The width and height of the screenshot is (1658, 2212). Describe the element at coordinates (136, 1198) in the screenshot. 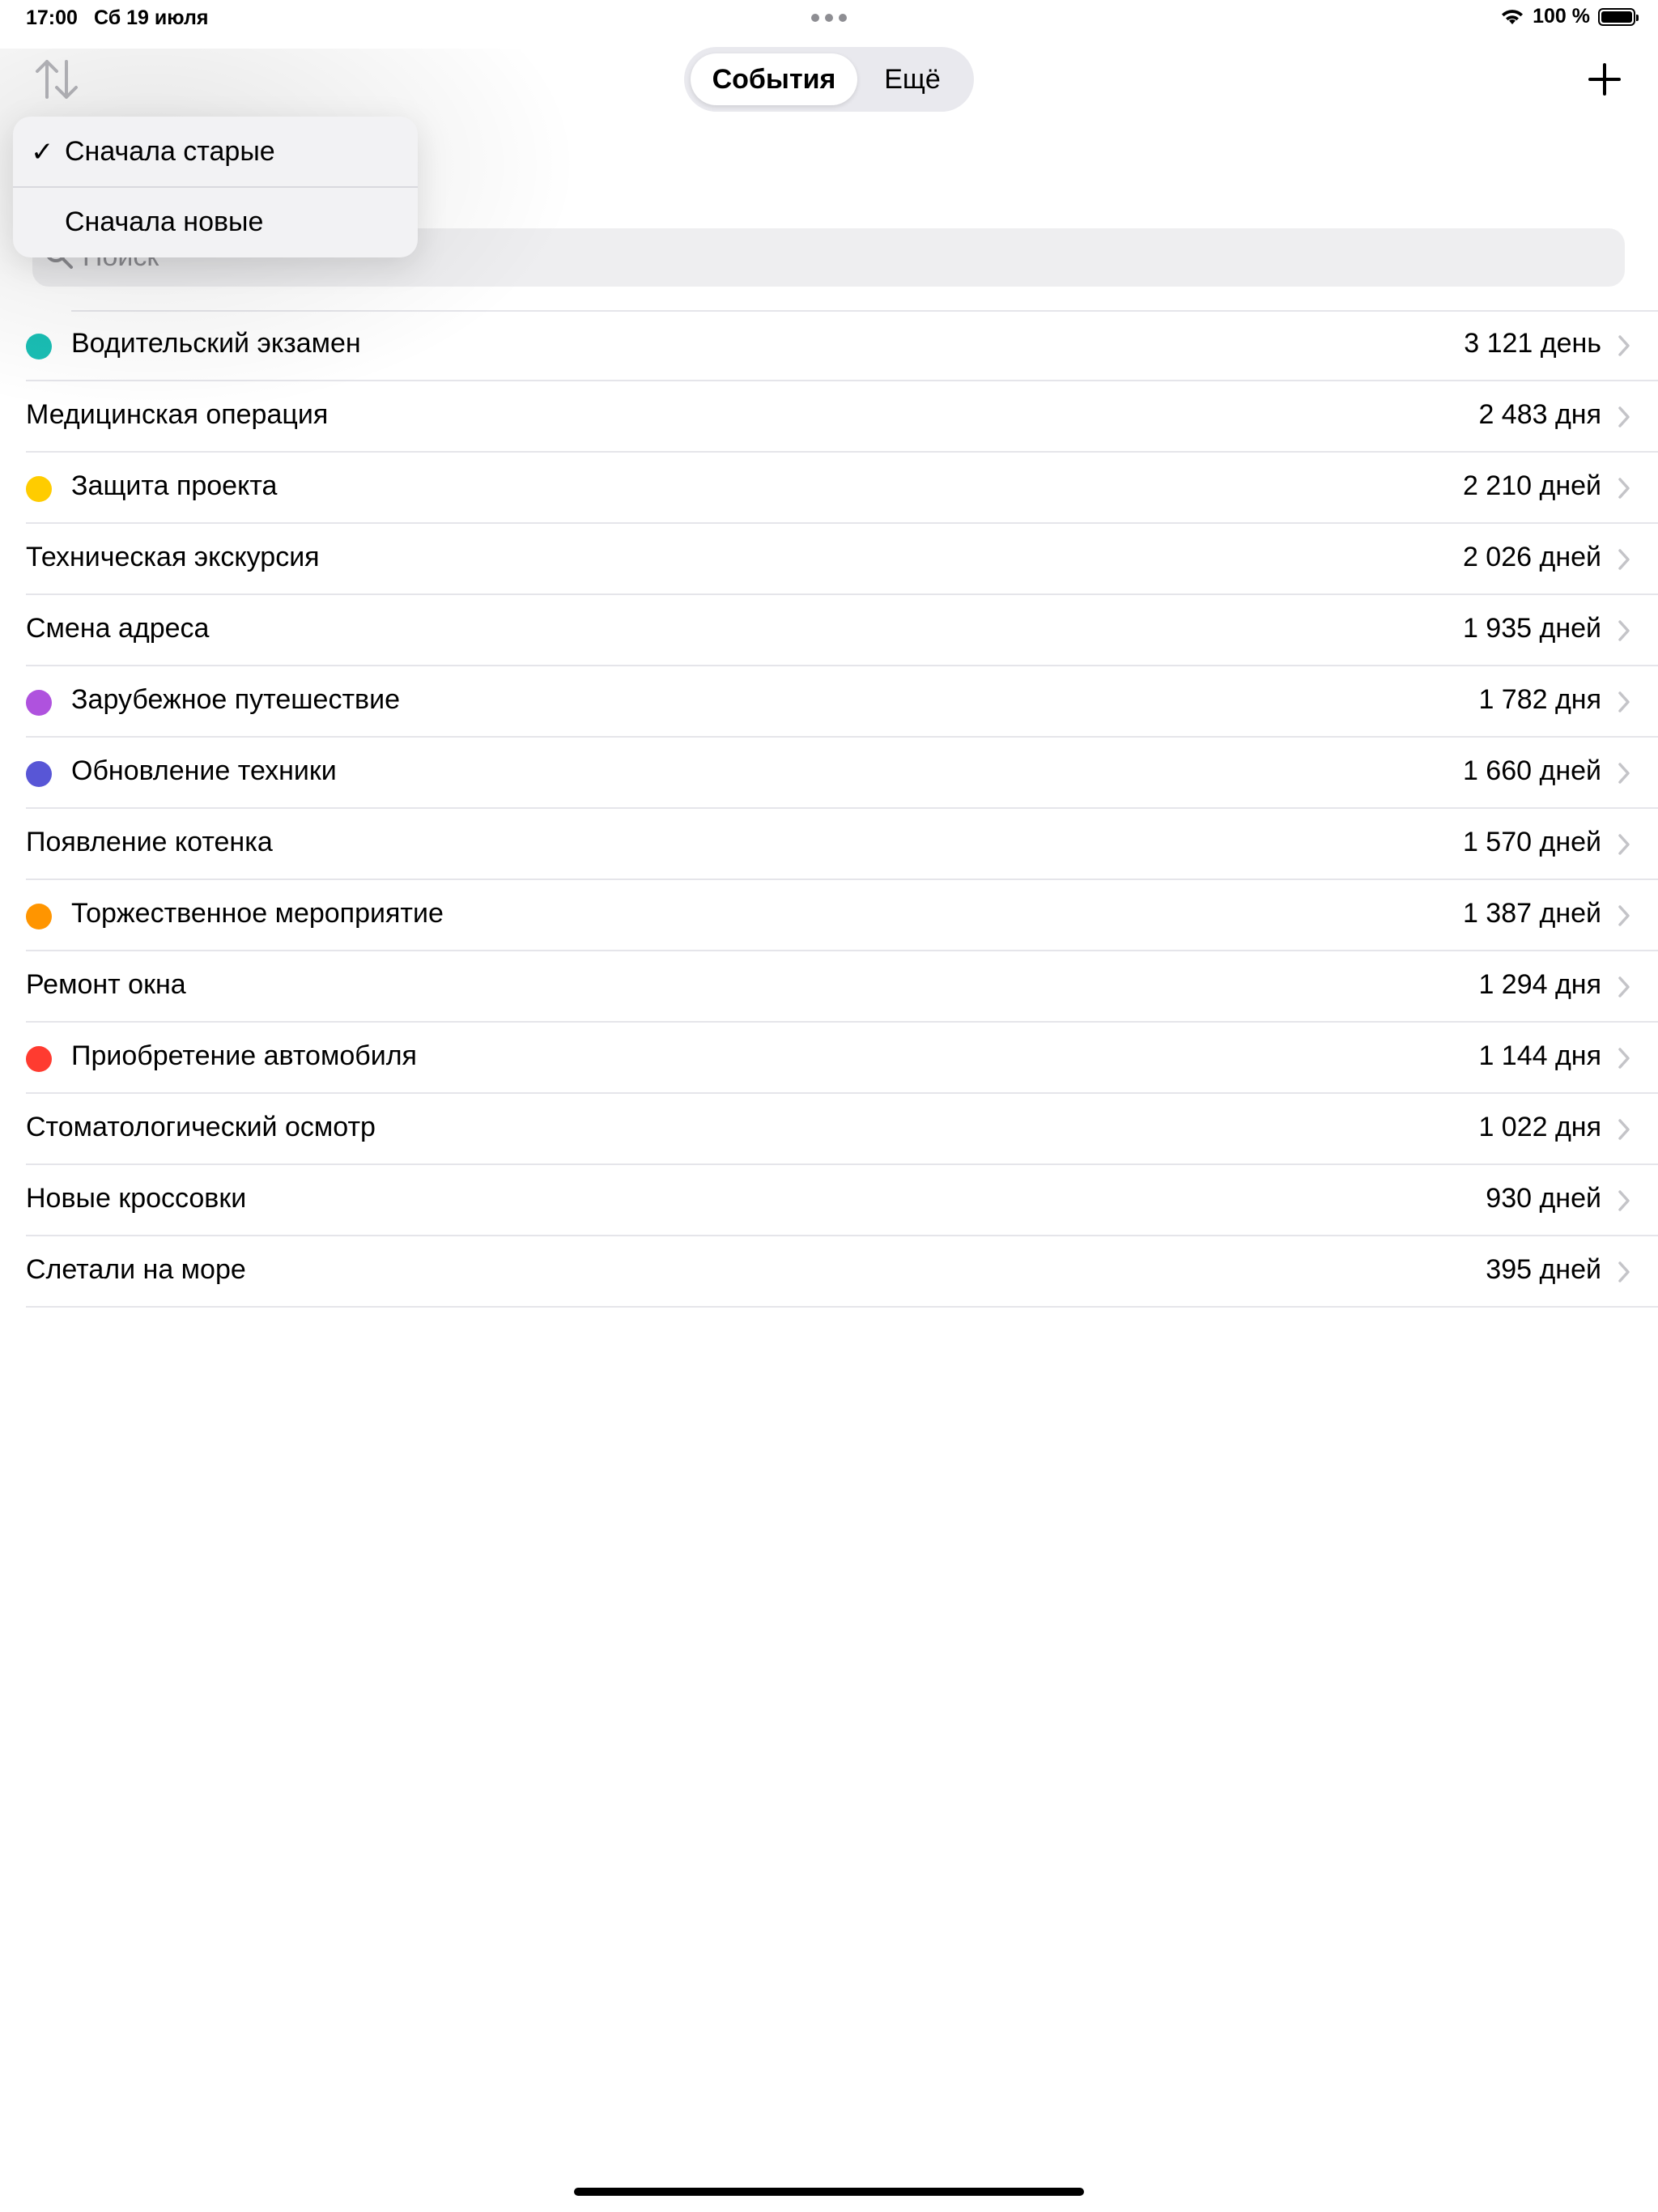

I see `event-name: Новые кроссовки` at that location.